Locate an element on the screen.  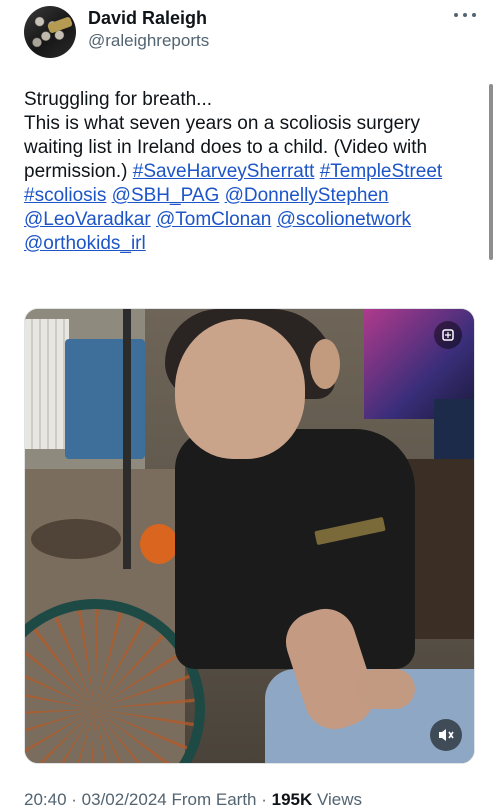
scrollbar is located at coordinates (491, 172).